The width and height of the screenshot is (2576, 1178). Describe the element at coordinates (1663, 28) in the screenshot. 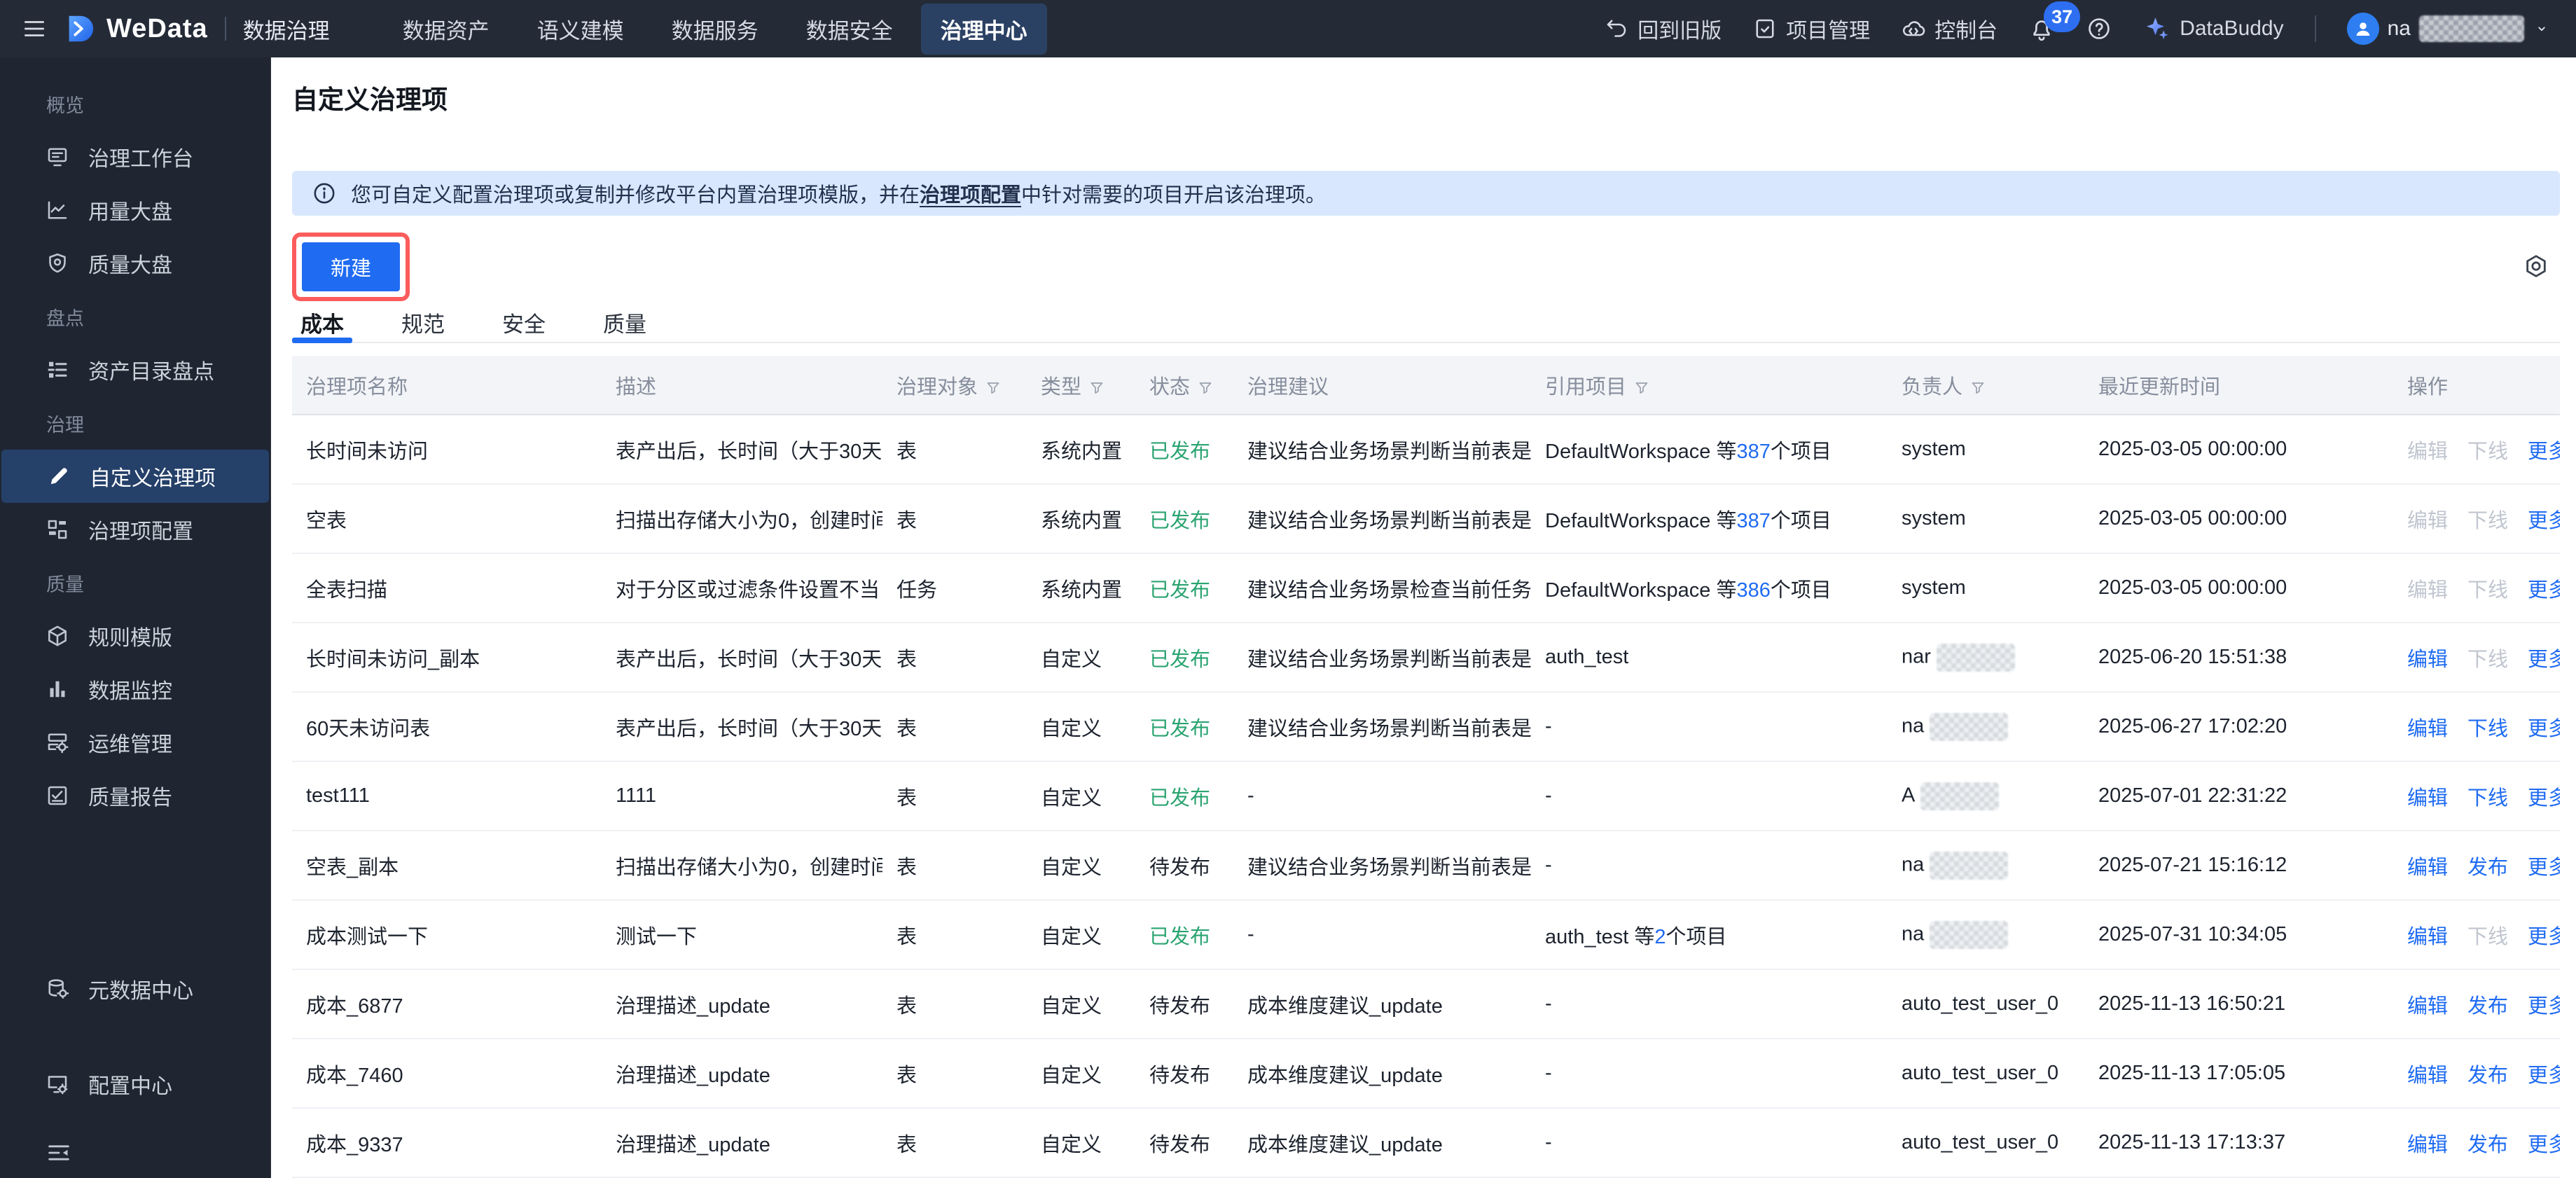

I see `topnav-undo-button: 回到旧版` at that location.